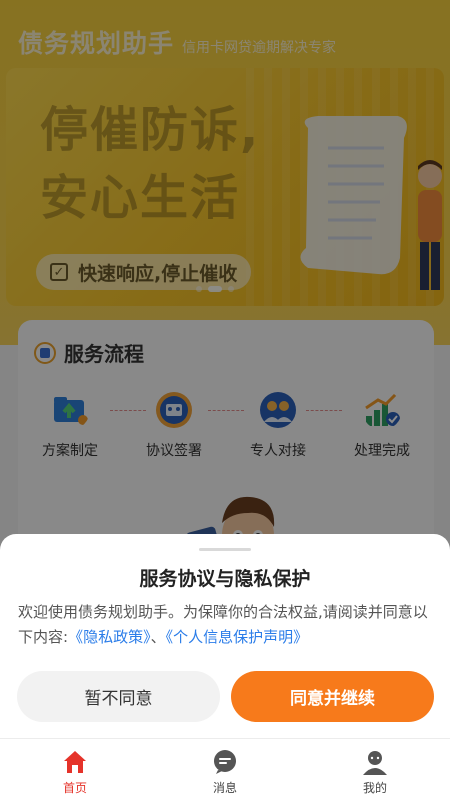 This screenshot has height=800, width=450. I want to click on tab-label: 消息, so click(224, 788).